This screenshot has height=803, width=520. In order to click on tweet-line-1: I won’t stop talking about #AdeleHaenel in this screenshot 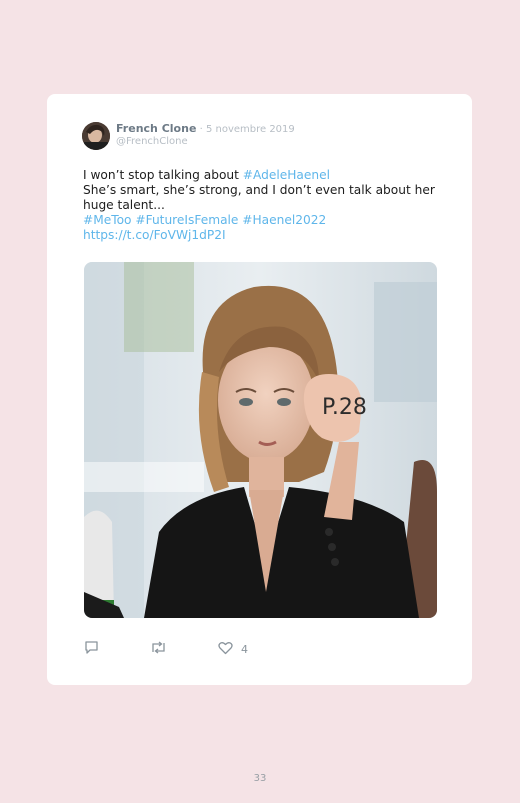, I will do `click(260, 175)`.